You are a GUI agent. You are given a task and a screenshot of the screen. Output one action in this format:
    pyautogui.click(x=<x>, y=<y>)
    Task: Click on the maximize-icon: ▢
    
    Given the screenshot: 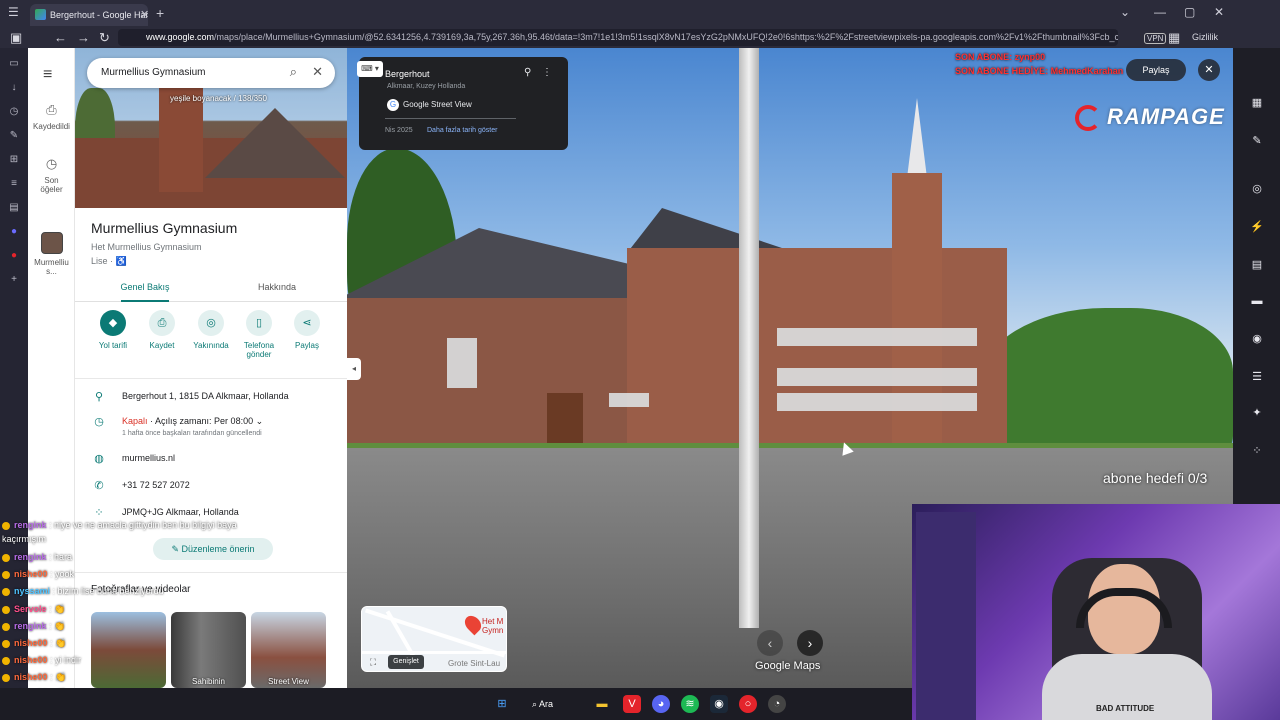 What is the action you would take?
    pyautogui.click(x=1189, y=12)
    